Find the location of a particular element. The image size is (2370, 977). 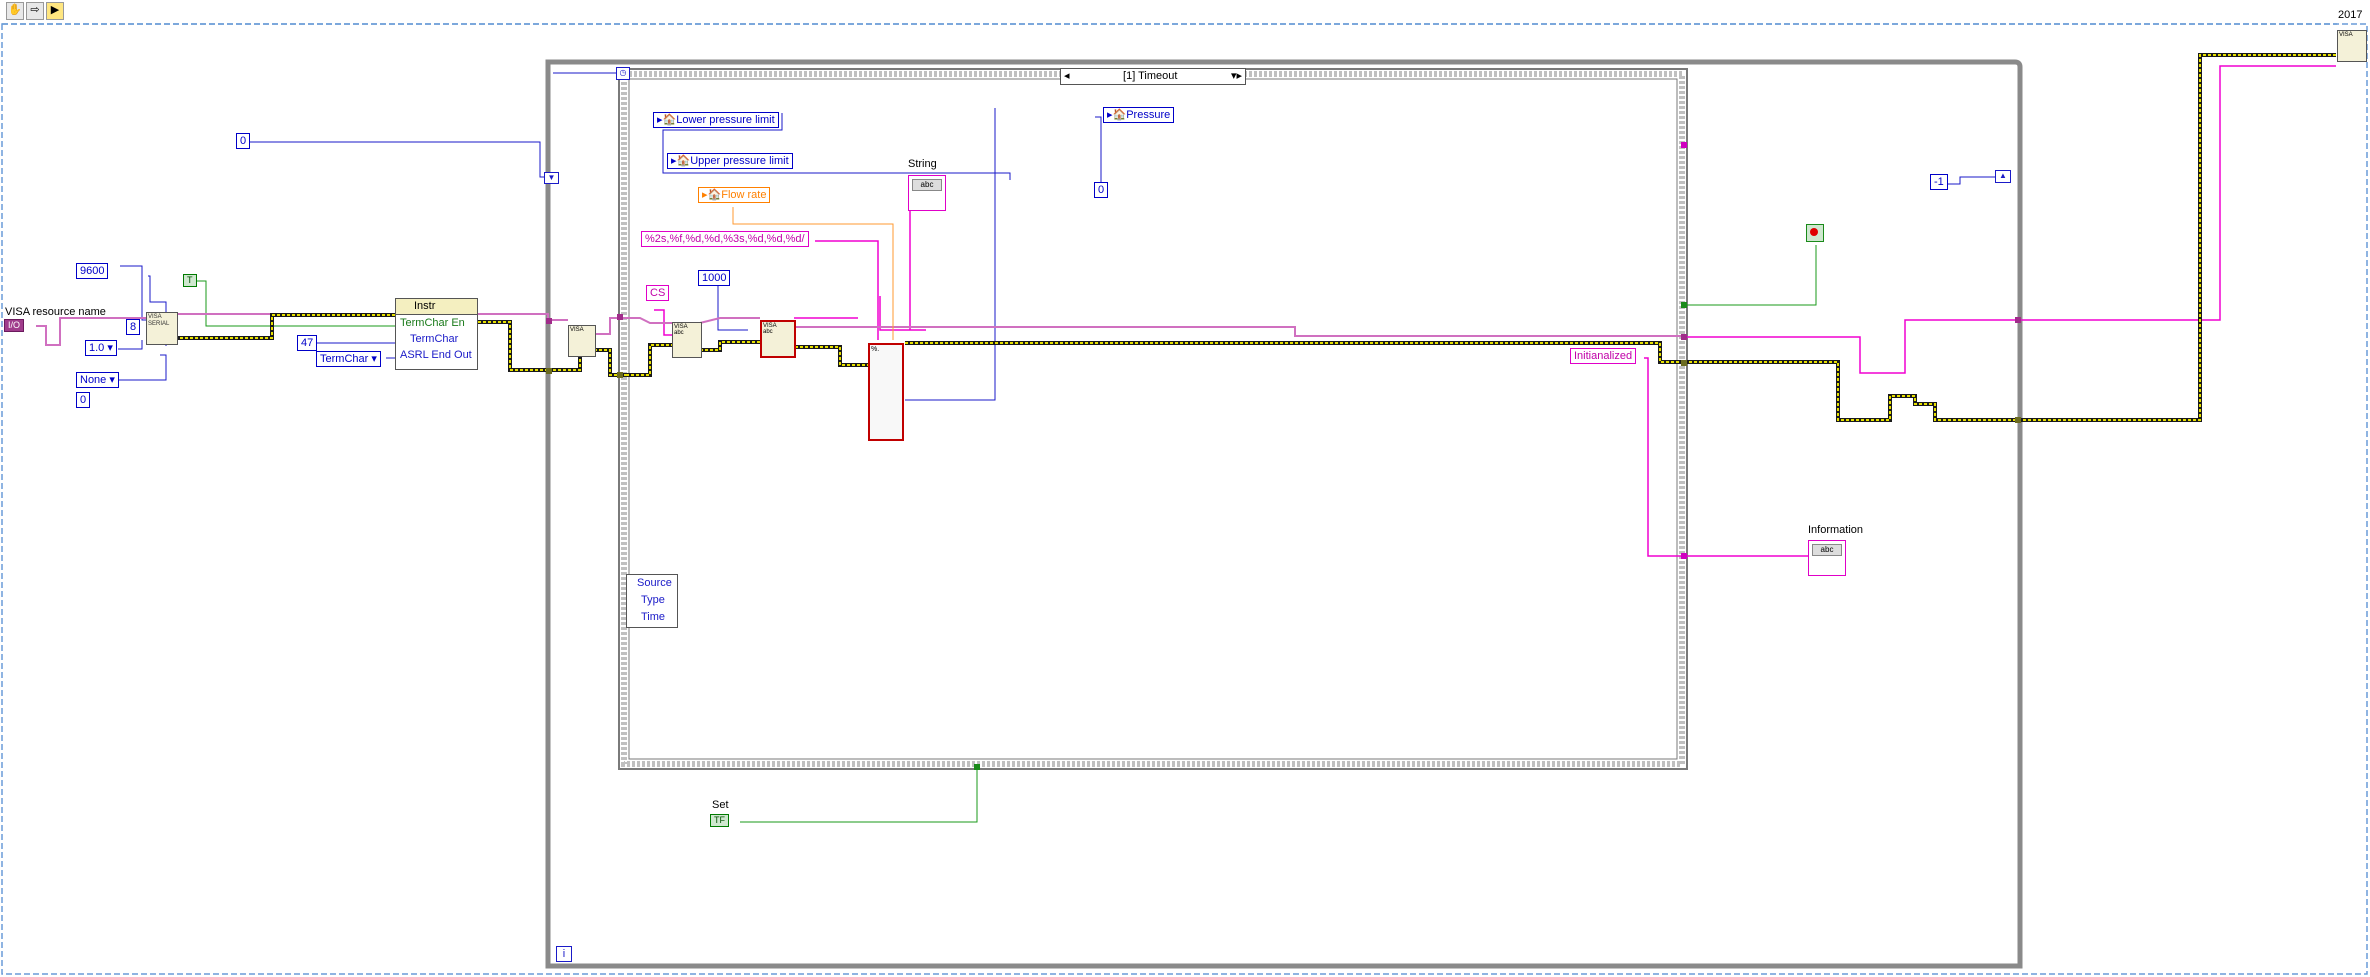

visa-close-node: VISA is located at coordinates (2352, 46).